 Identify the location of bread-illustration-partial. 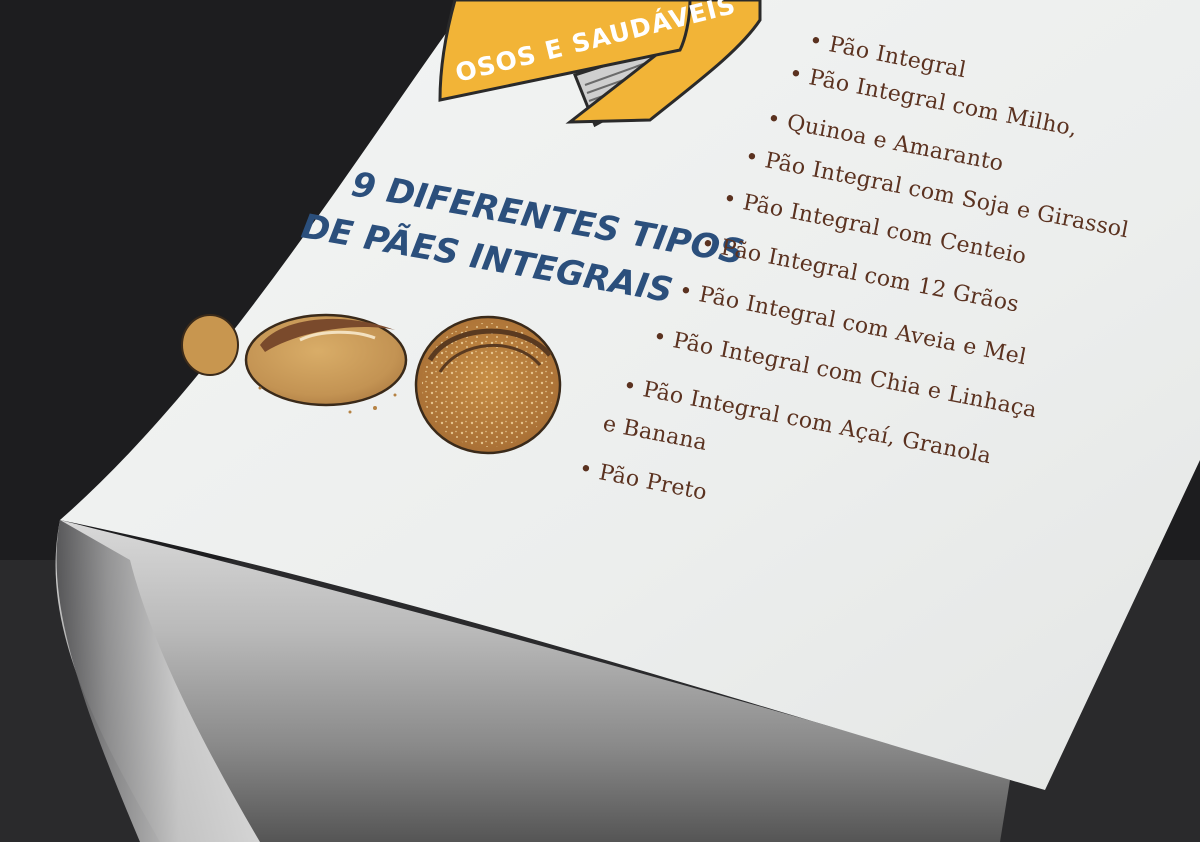
(210, 345).